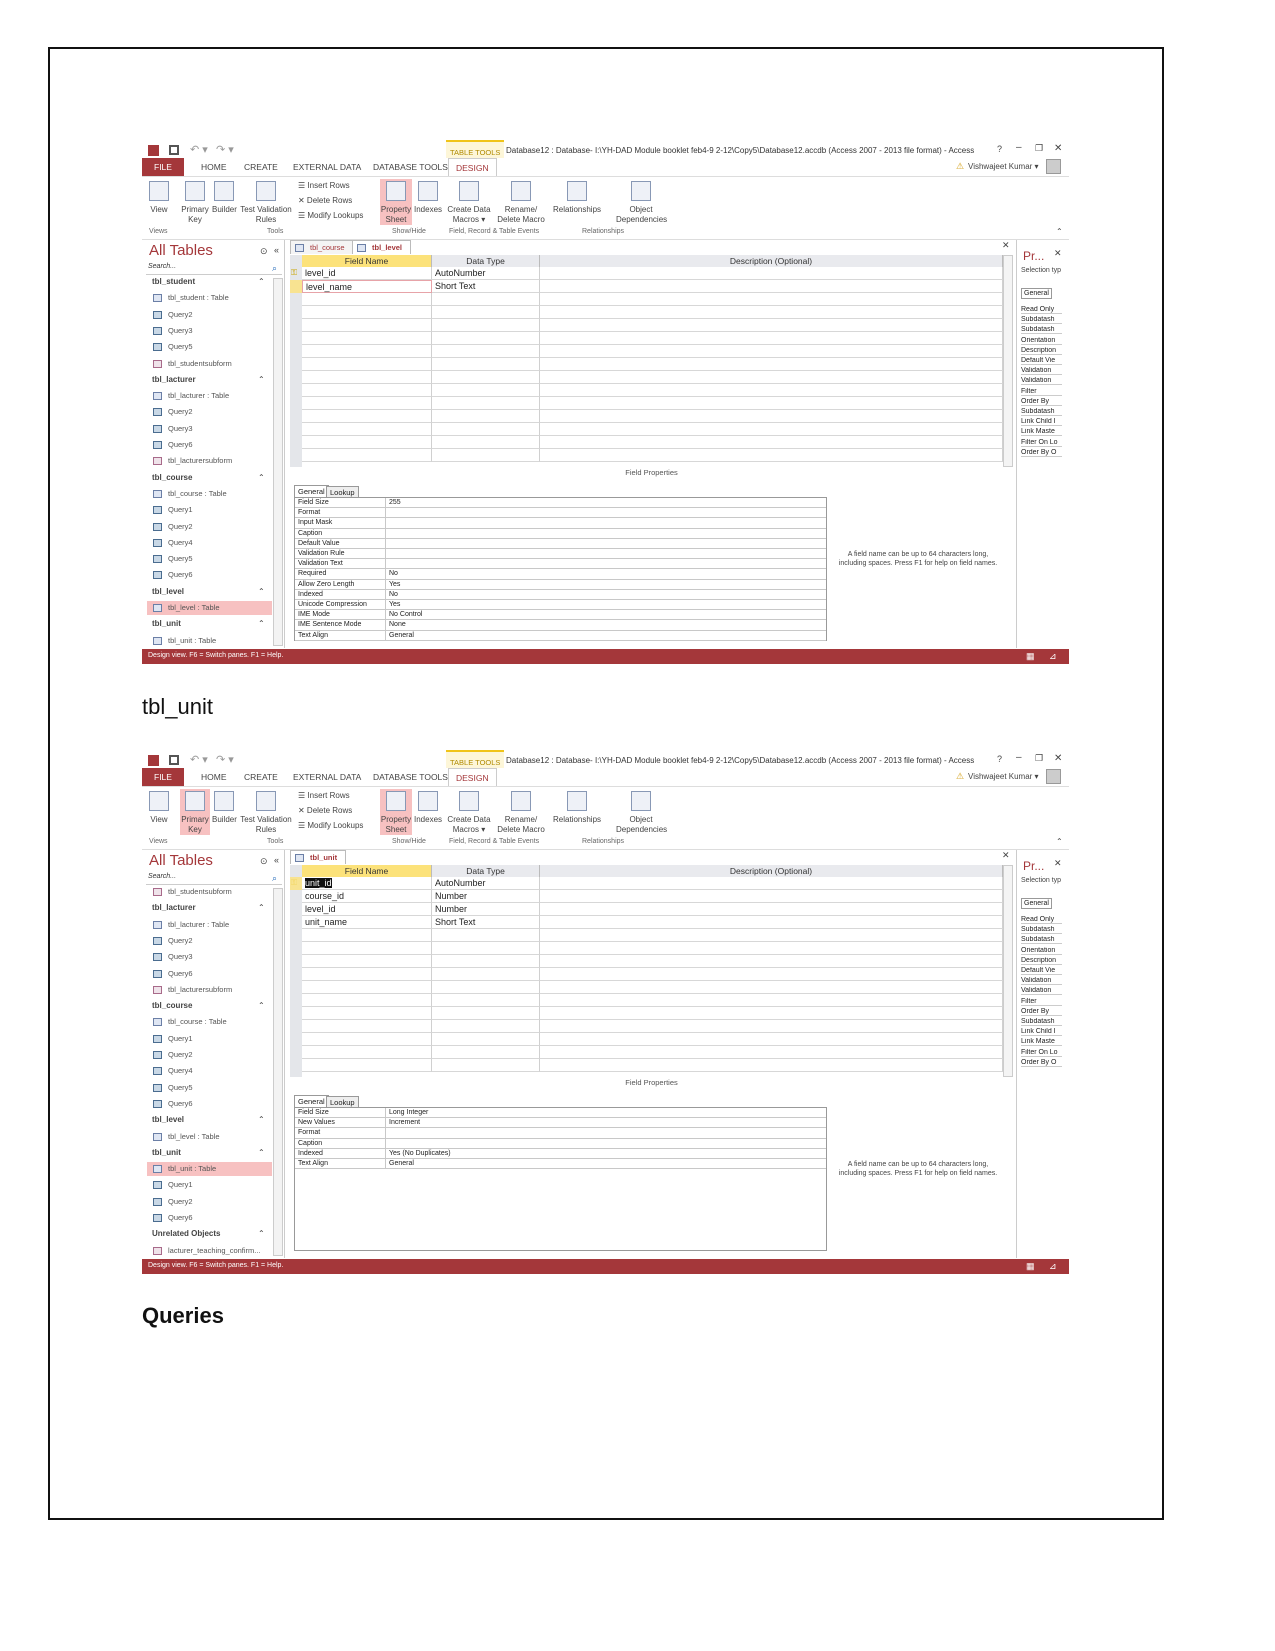 The height and width of the screenshot is (1651, 1275). Describe the element at coordinates (606, 1113) in the screenshot. I see `property-value: Long Integer` at that location.